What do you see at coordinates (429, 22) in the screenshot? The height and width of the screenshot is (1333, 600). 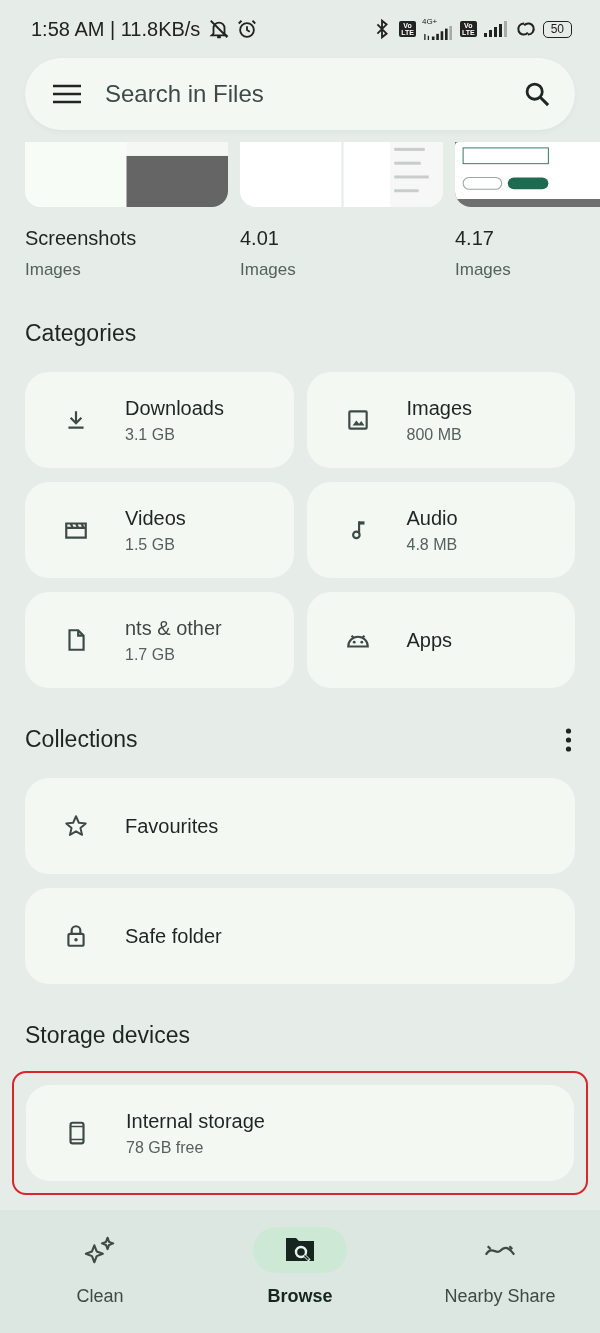 I see `network-type: 4G+` at bounding box center [429, 22].